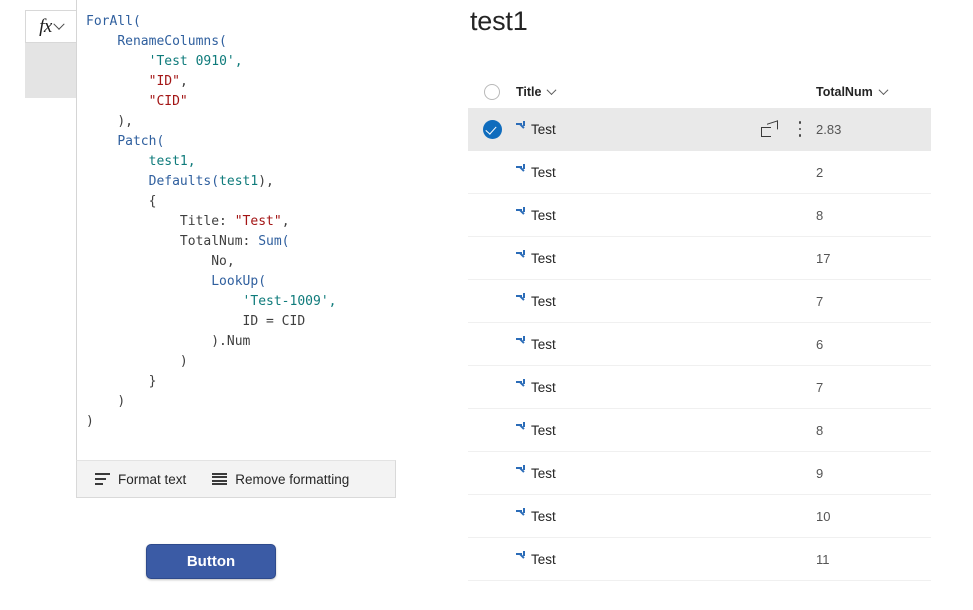 The height and width of the screenshot is (610, 973). Describe the element at coordinates (184, 181) in the screenshot. I see `code-token: Defaults(` at that location.